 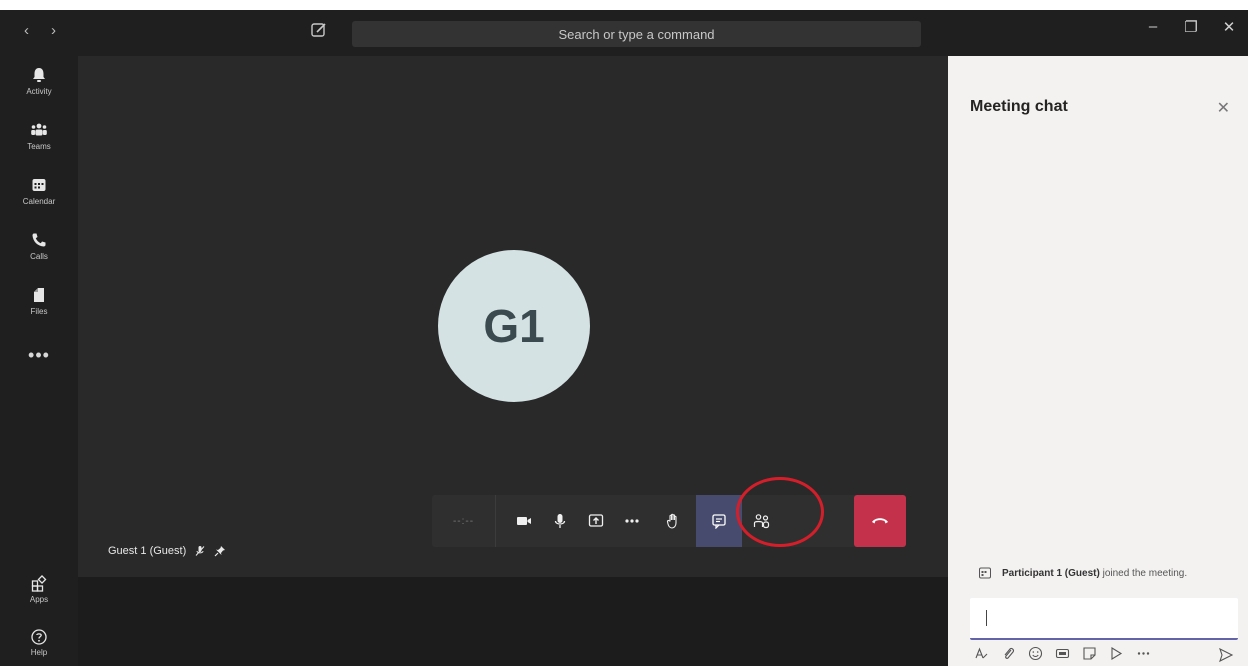 I want to click on text-caret, so click(x=986, y=618).